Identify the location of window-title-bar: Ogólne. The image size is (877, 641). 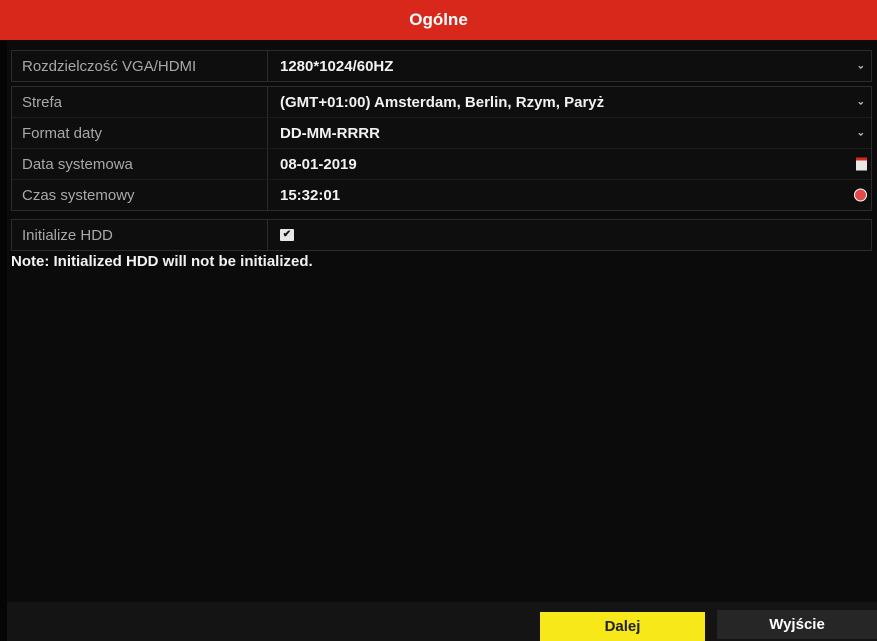
(438, 20).